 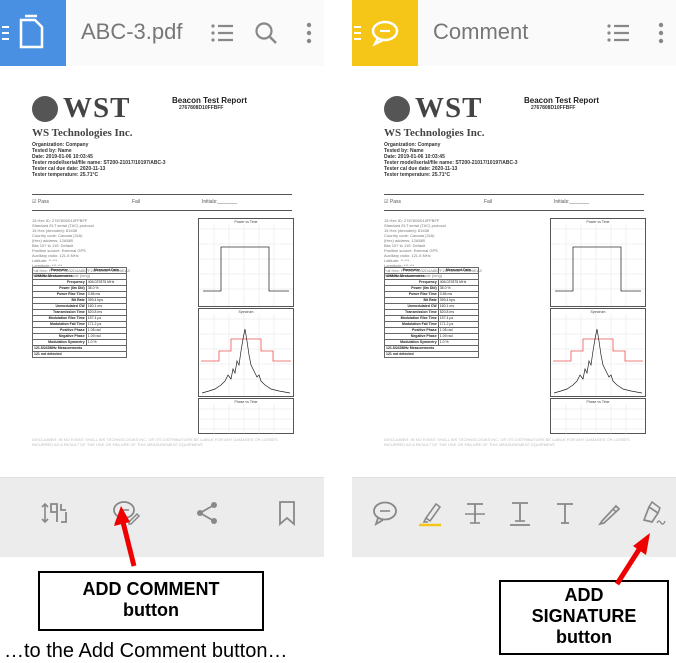 I want to click on add-signature-callout: ADD SIGNATURE button, so click(x=584, y=617).